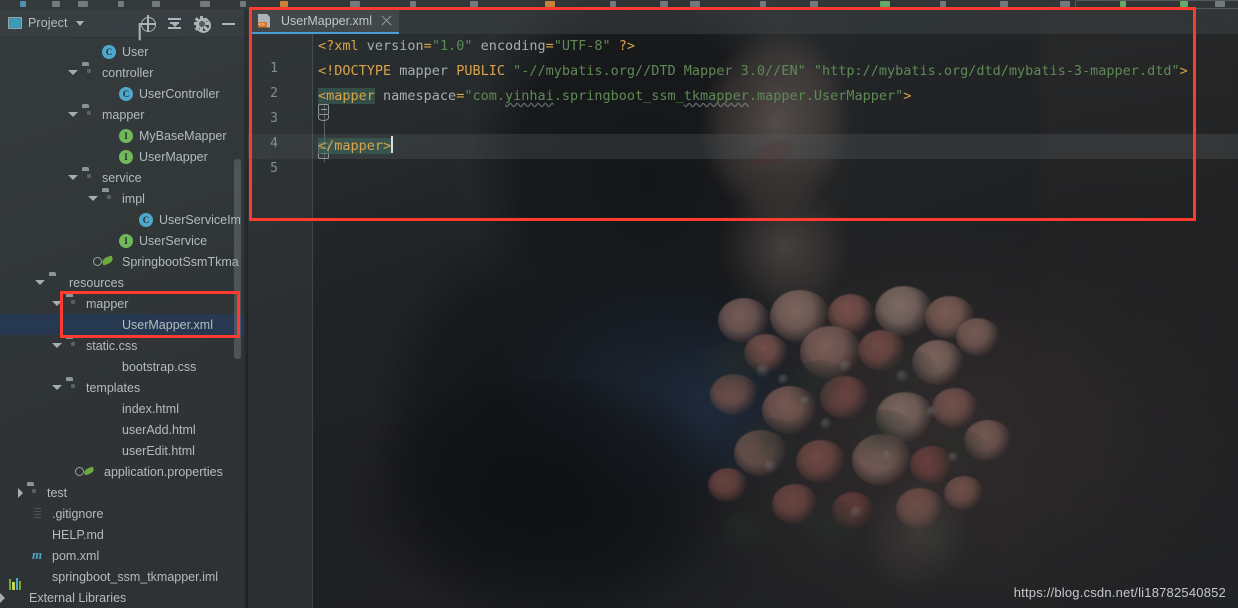 This screenshot has width=1238, height=608. Describe the element at coordinates (123, 219) in the screenshot. I see `tree-item-userserviceim: C UserServiceIm` at that location.